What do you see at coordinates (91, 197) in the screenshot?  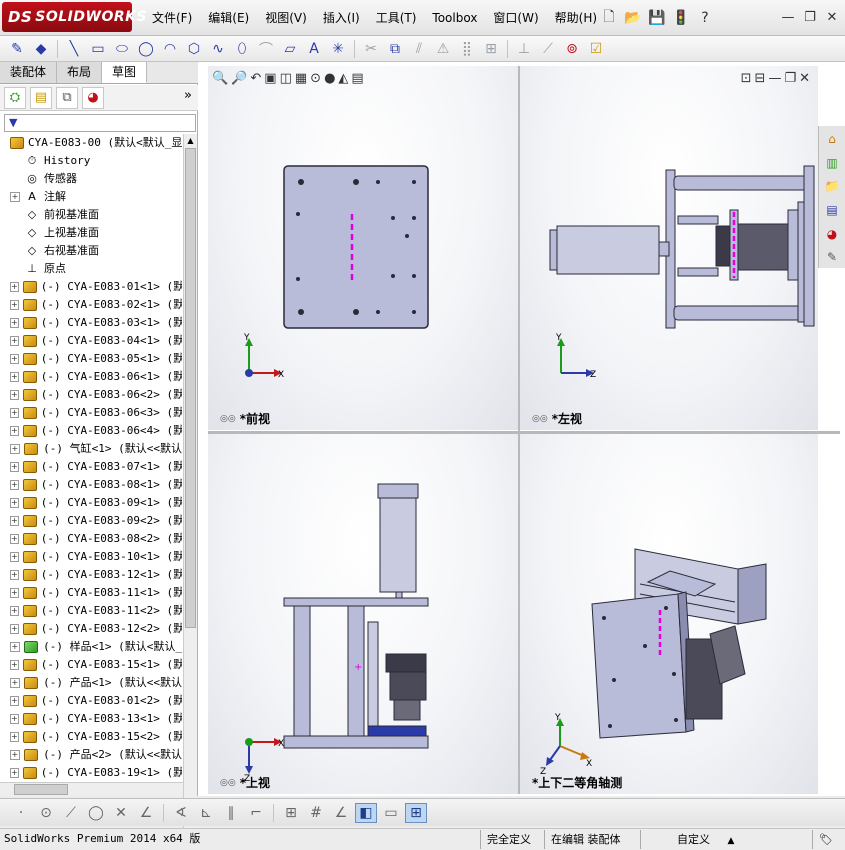 I see `tree-item: + A 注解` at bounding box center [91, 197].